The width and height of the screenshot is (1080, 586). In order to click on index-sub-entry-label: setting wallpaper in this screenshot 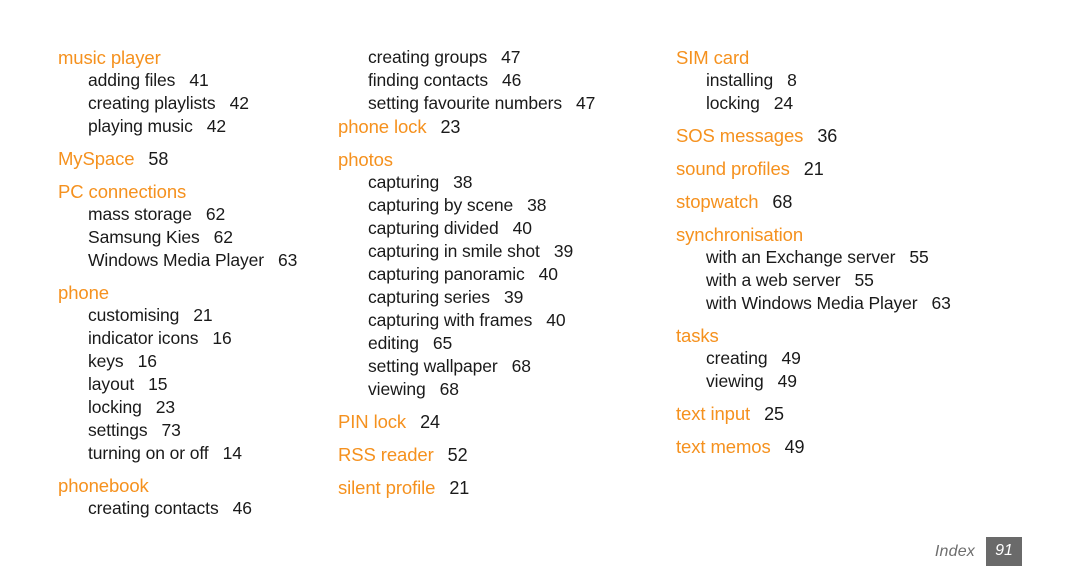, I will do `click(433, 366)`.